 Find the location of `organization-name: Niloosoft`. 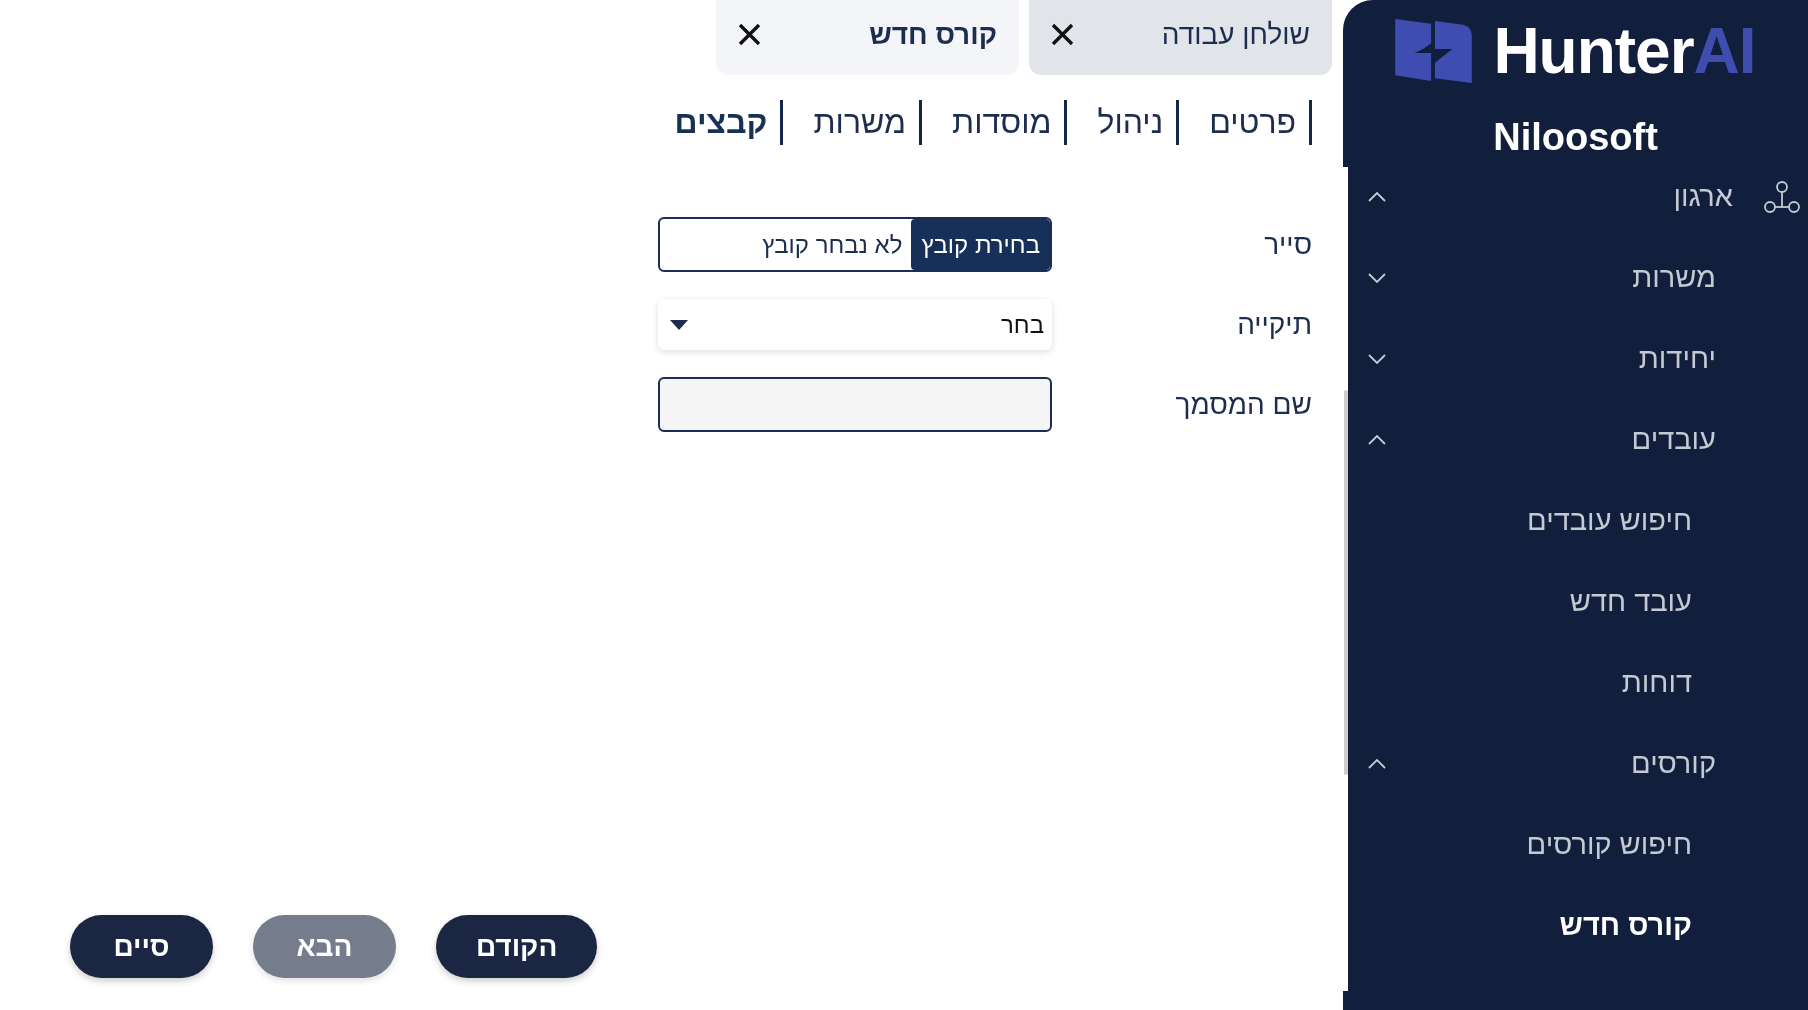

organization-name: Niloosoft is located at coordinates (1575, 137).